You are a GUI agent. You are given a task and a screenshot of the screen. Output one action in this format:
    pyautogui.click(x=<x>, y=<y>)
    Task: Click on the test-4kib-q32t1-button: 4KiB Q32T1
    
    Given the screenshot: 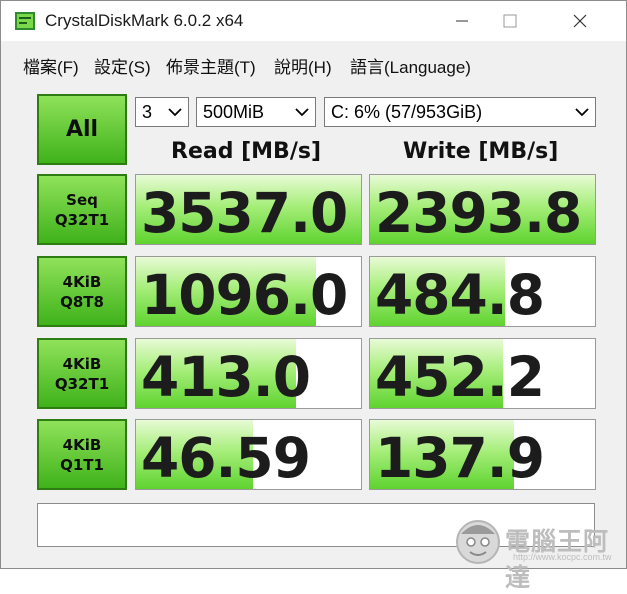 What is the action you would take?
    pyautogui.click(x=82, y=373)
    